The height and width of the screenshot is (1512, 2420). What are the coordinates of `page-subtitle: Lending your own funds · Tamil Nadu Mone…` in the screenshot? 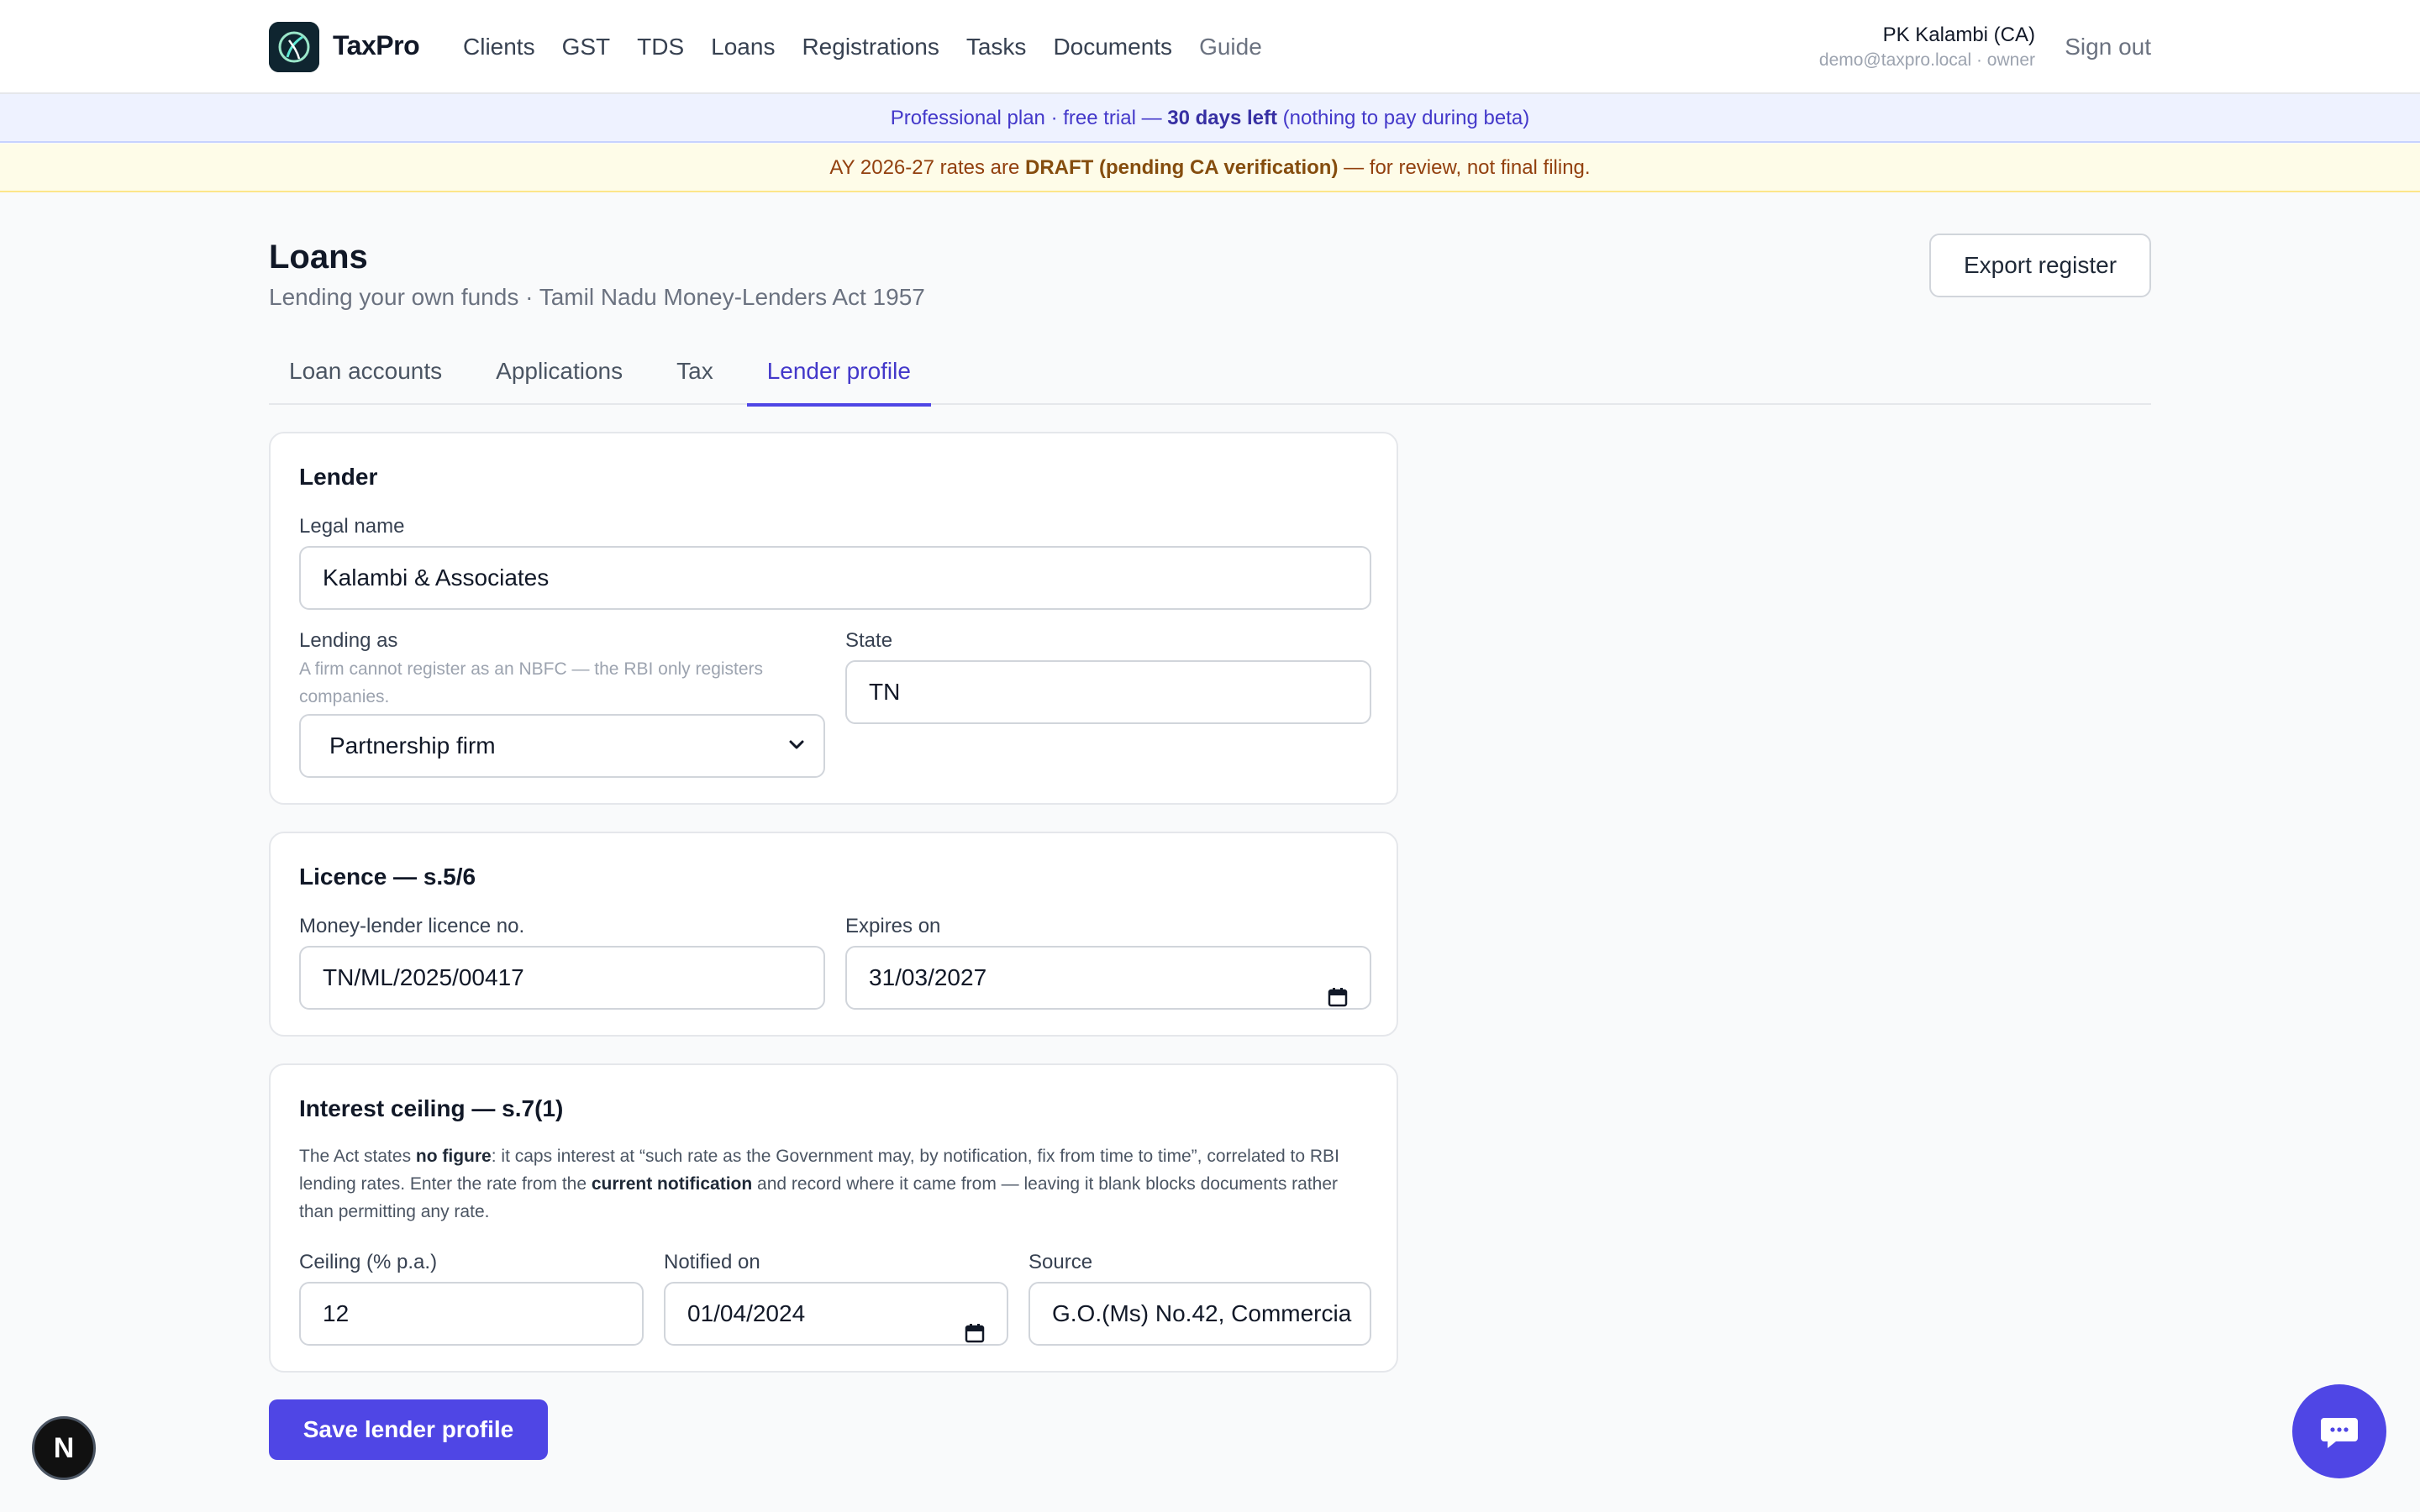 It's located at (597, 297).